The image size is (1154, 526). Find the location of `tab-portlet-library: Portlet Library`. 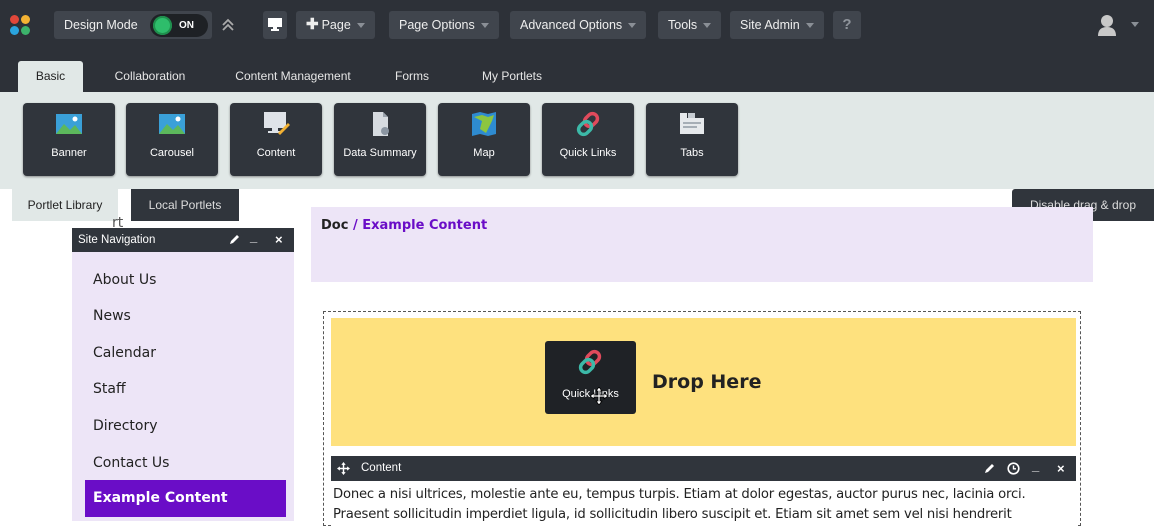

tab-portlet-library: Portlet Library is located at coordinates (65, 205).